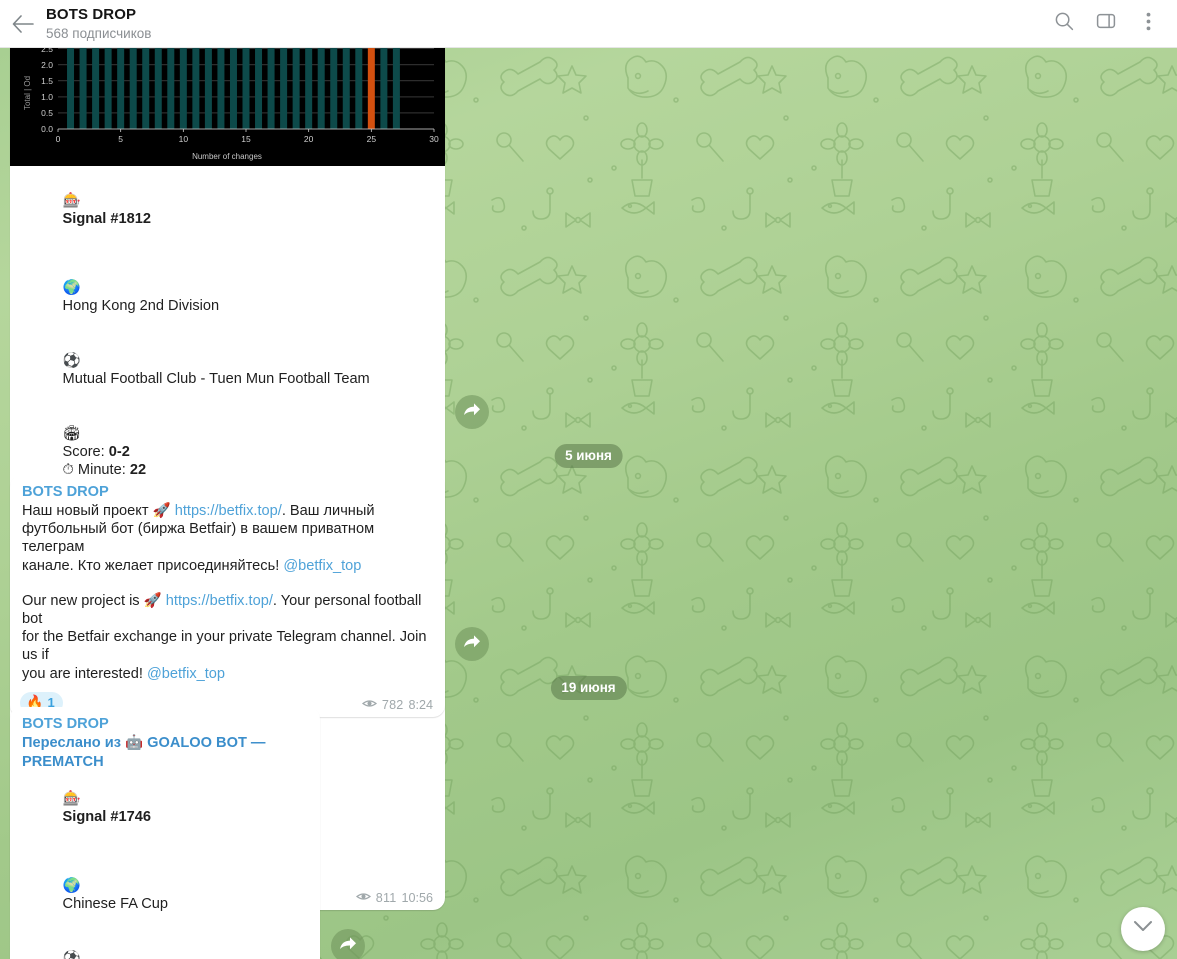 The width and height of the screenshot is (1177, 959). I want to click on back-button, so click(23, 24).